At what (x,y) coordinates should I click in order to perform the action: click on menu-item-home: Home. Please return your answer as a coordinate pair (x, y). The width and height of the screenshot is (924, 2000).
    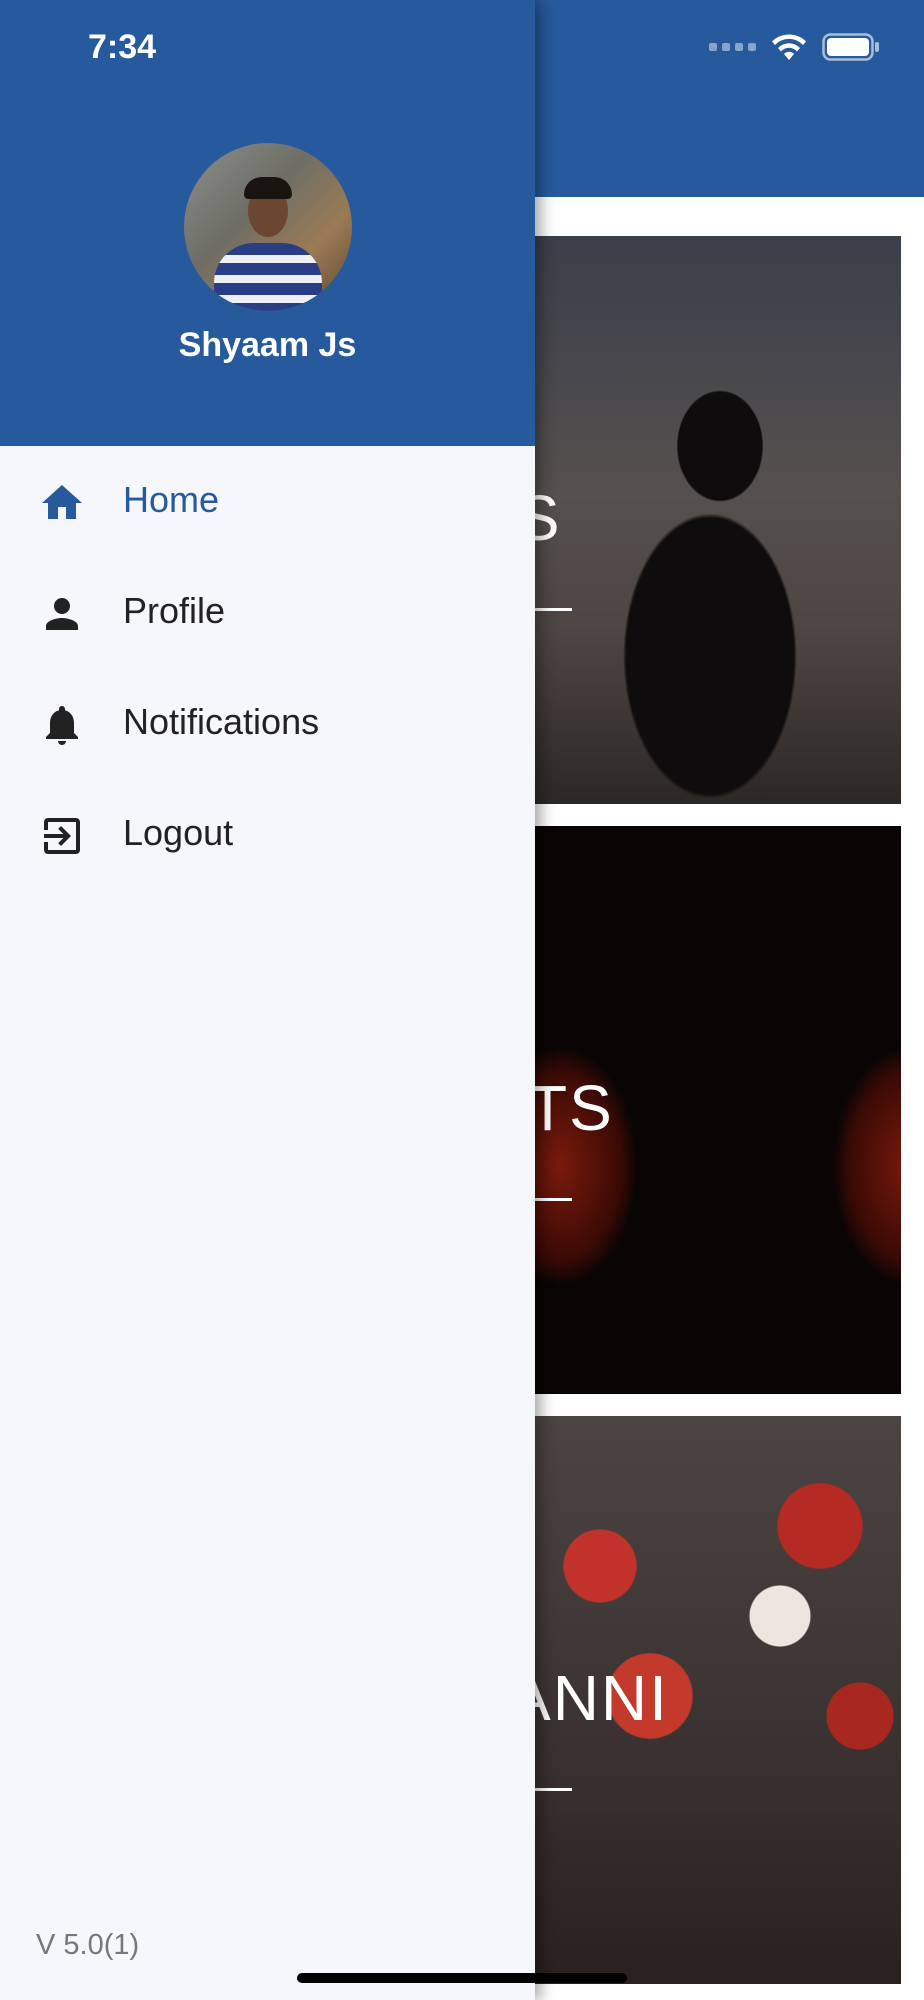
    Looking at the image, I should click on (267, 503).